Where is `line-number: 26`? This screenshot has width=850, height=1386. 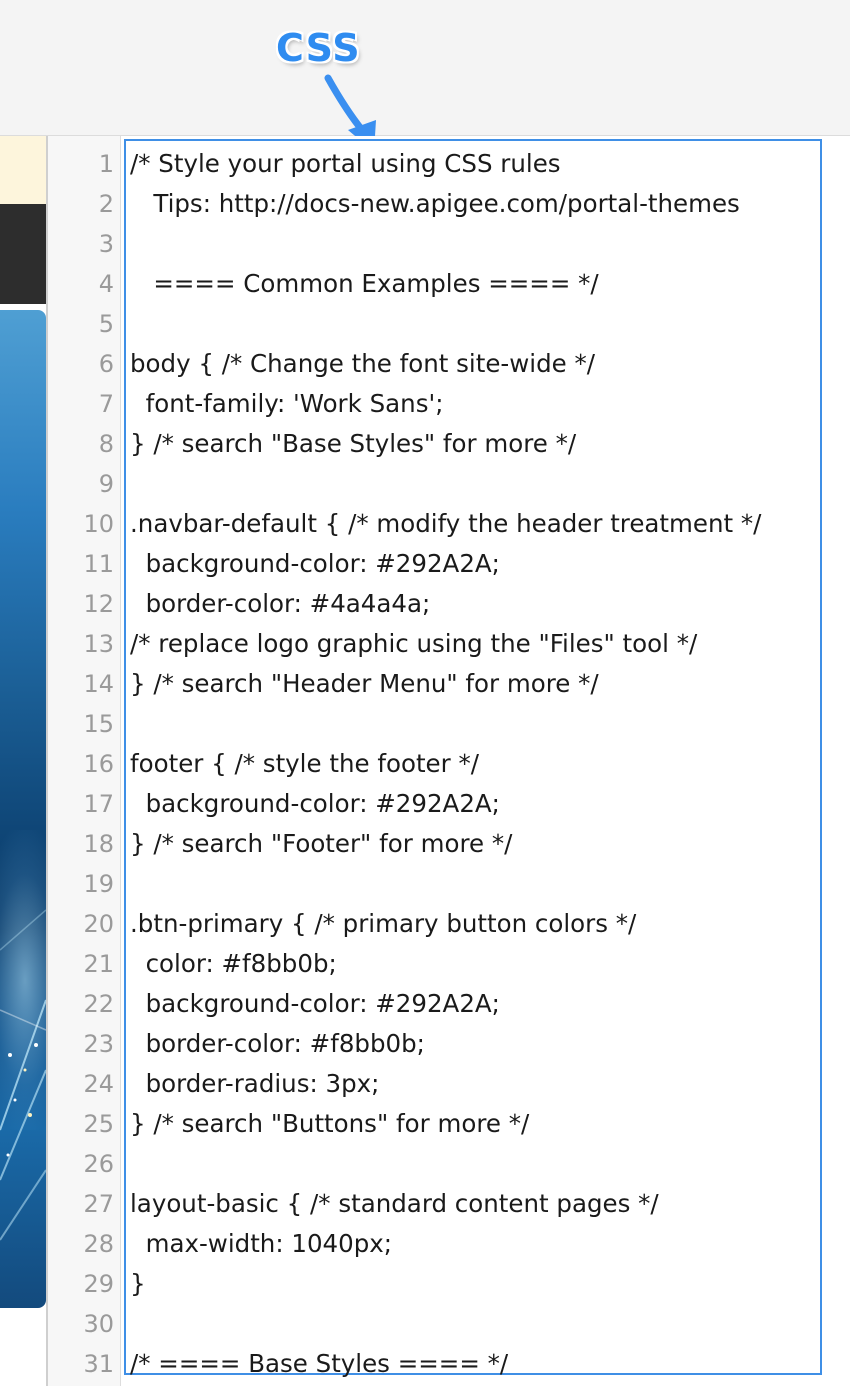 line-number: 26 is located at coordinates (98, 1164).